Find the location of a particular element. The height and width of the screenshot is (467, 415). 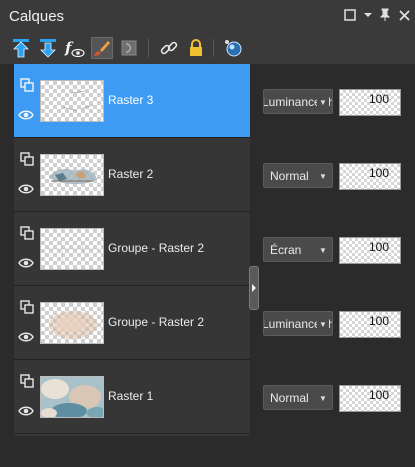

move-down-icon is located at coordinates (48, 48).